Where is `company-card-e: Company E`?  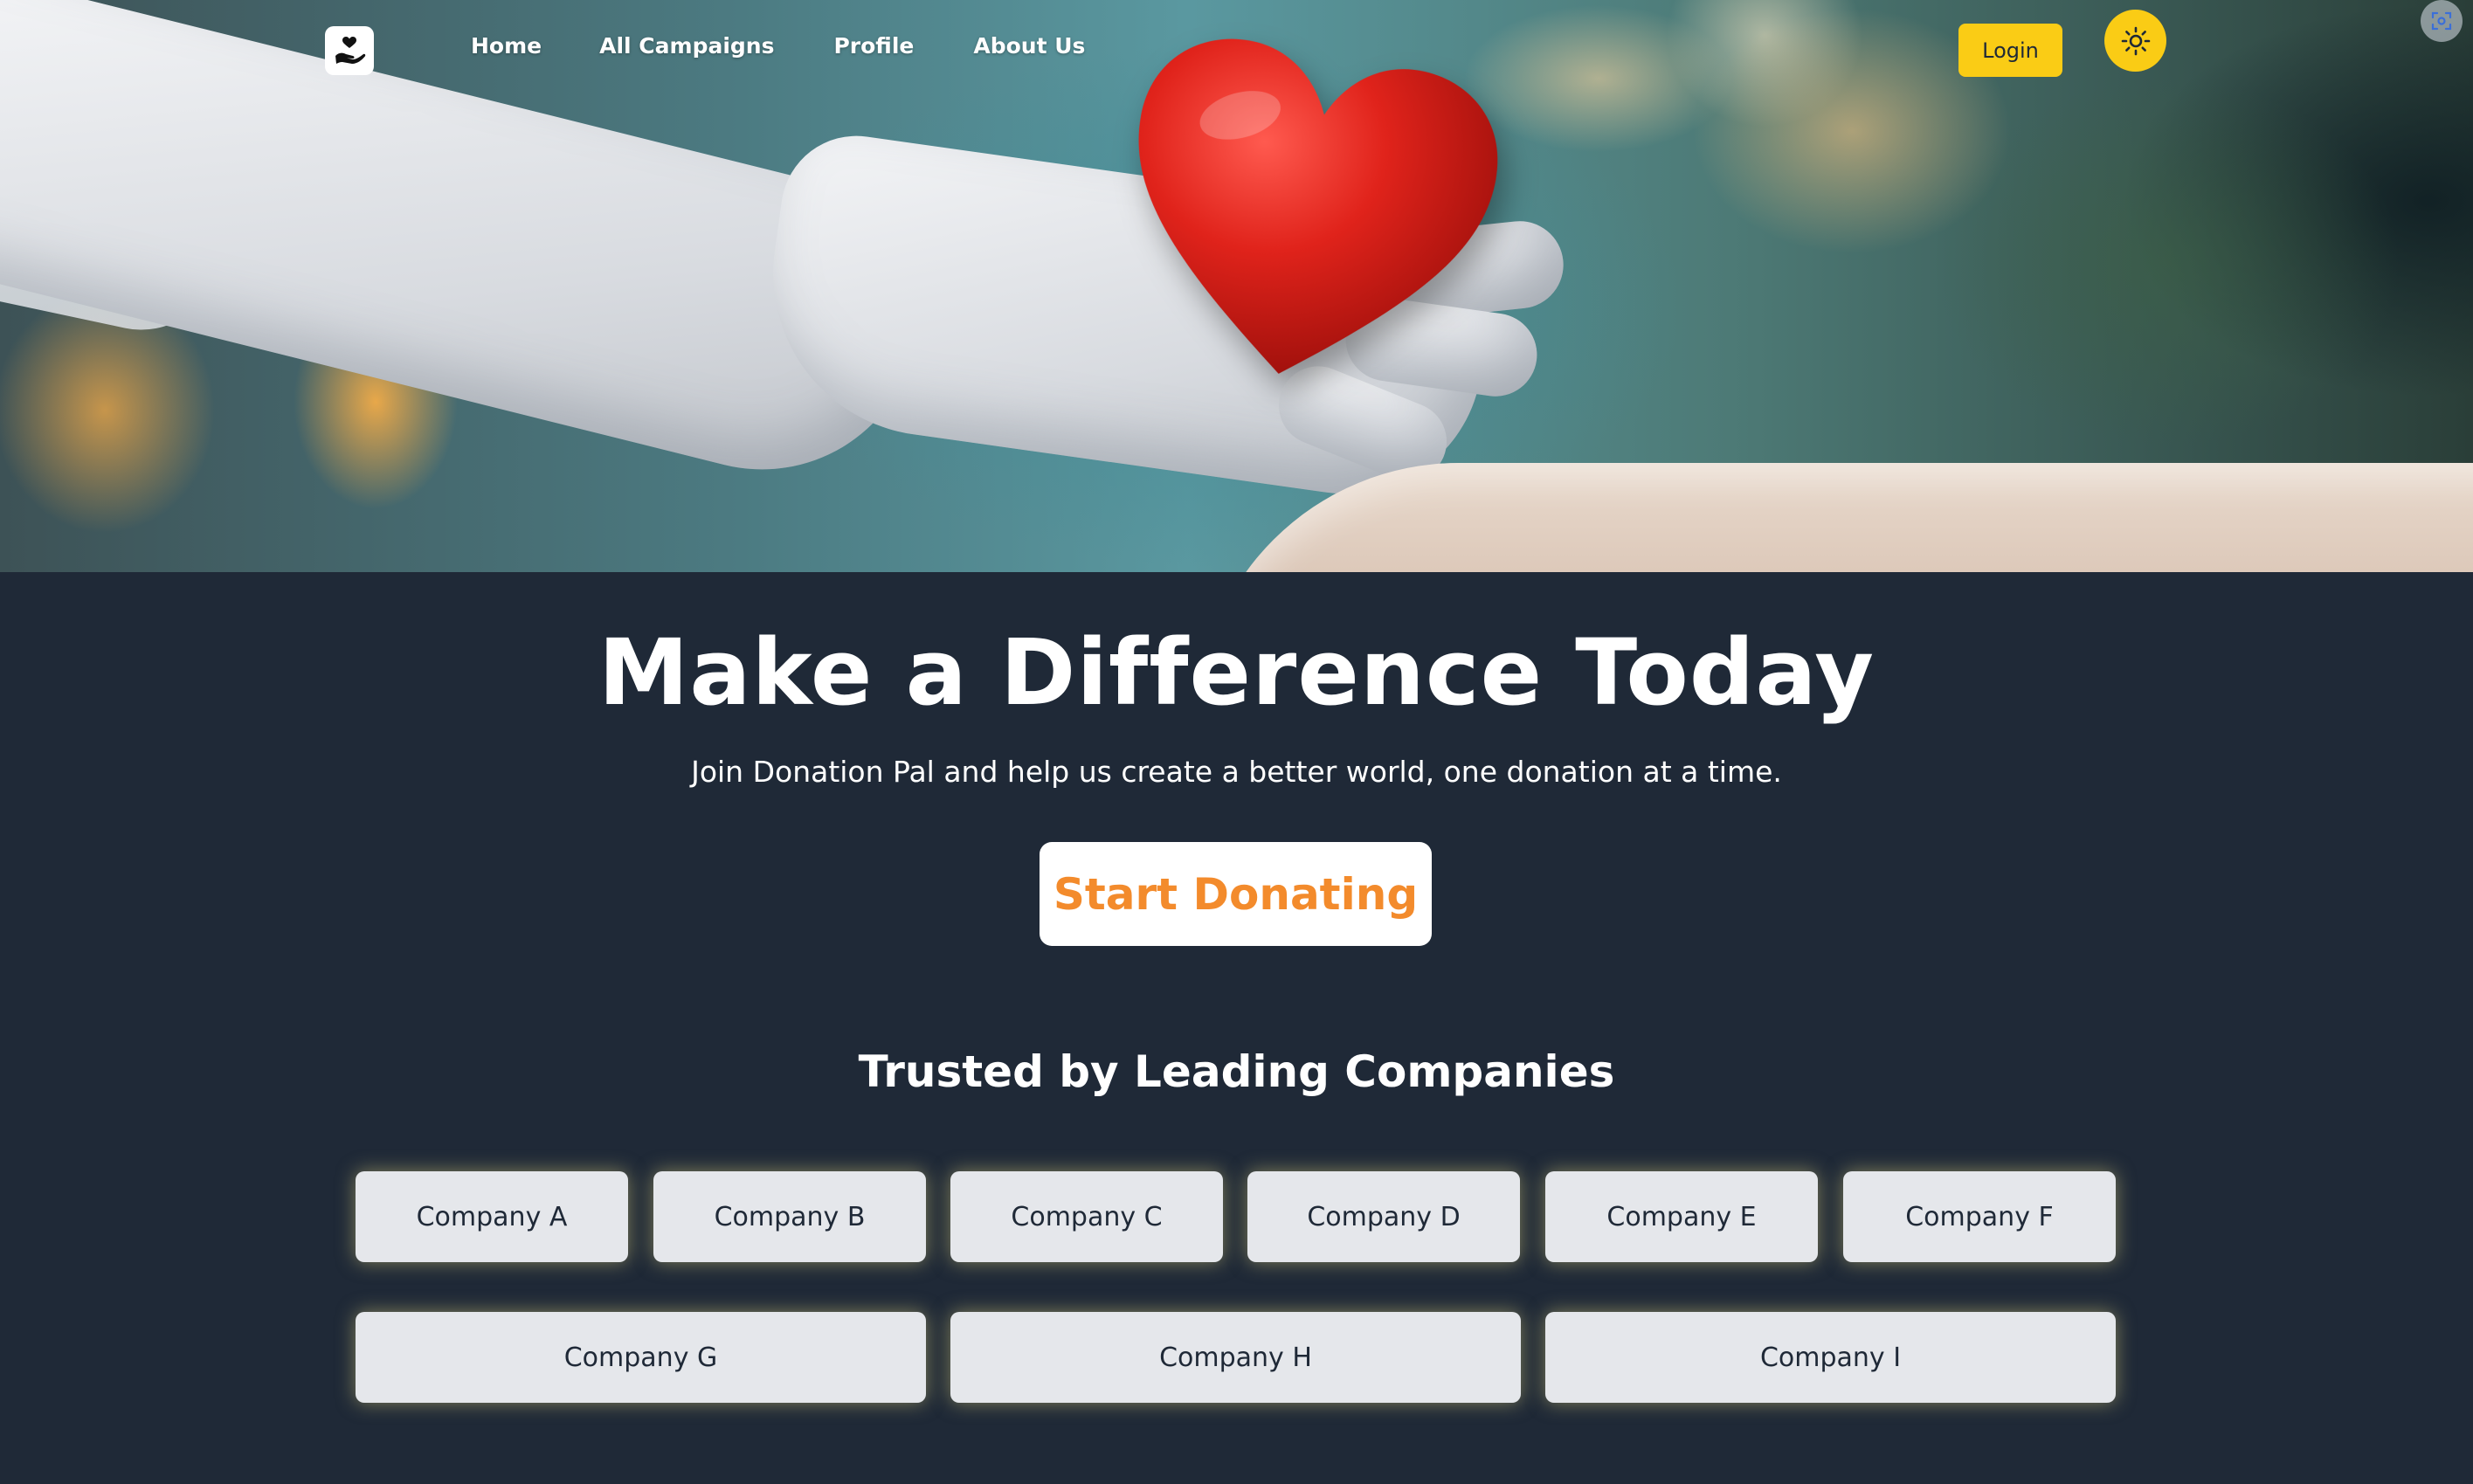
company-card-e: Company E is located at coordinates (1681, 1216).